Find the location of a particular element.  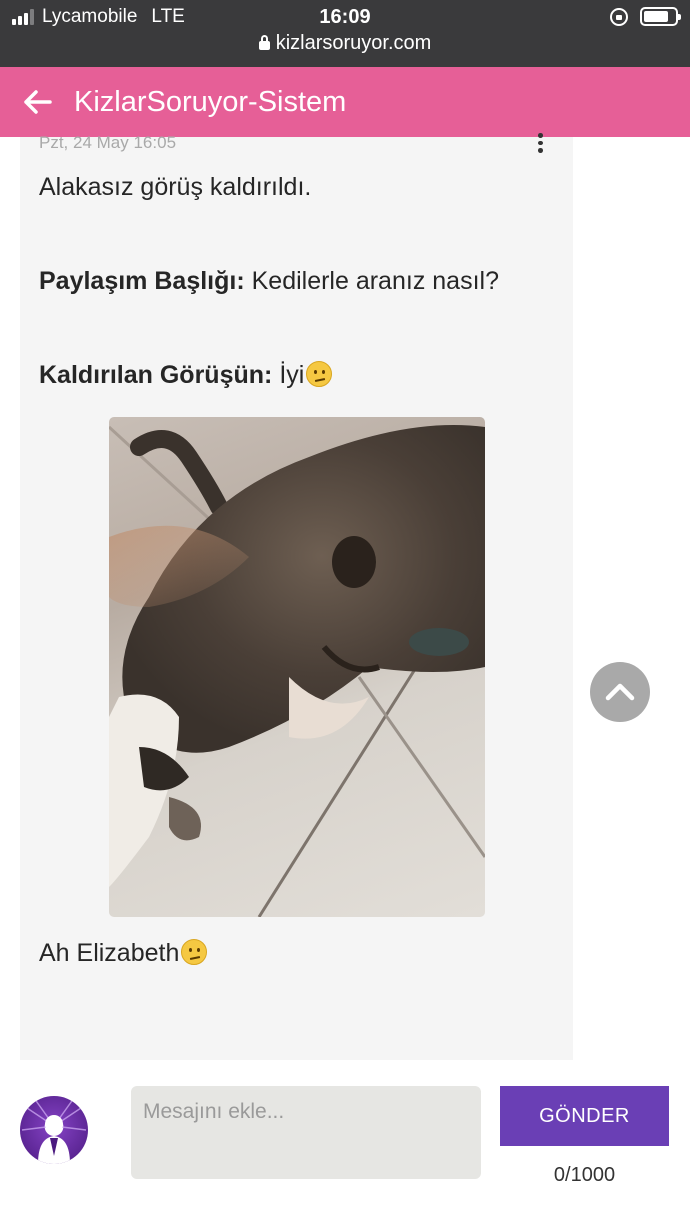

avatar is located at coordinates (54, 1130).